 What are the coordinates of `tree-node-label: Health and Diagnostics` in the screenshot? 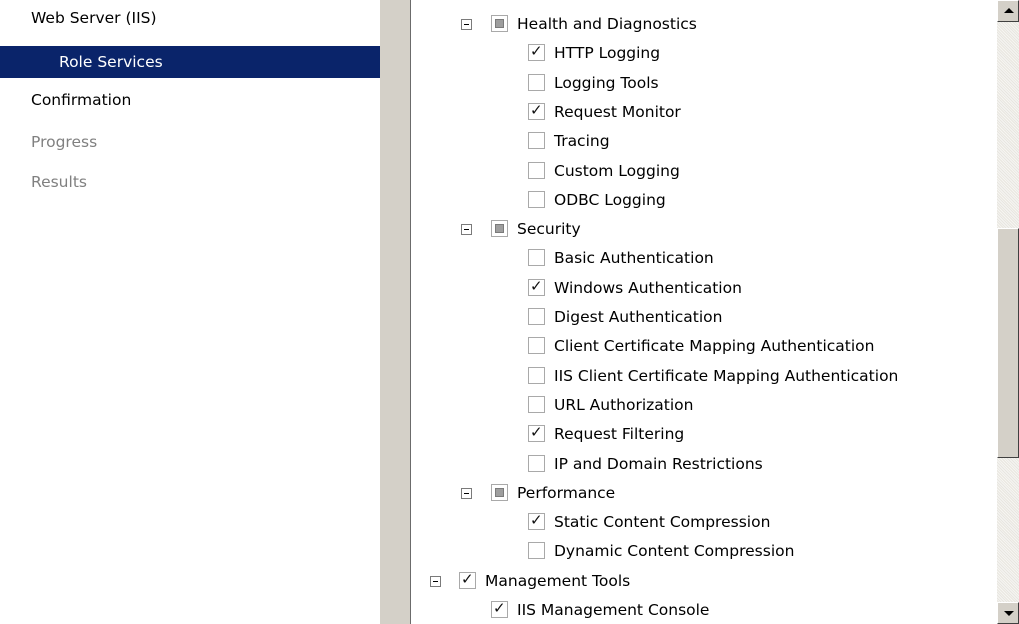 It's located at (607, 24).